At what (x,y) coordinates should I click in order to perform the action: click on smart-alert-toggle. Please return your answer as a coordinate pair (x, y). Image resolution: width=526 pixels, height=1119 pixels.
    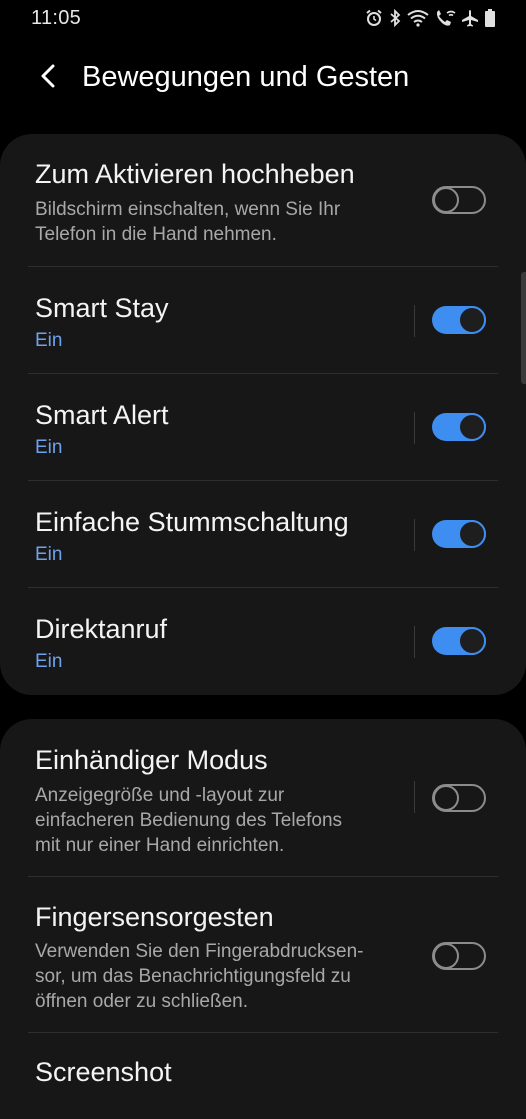
    Looking at the image, I should click on (459, 427).